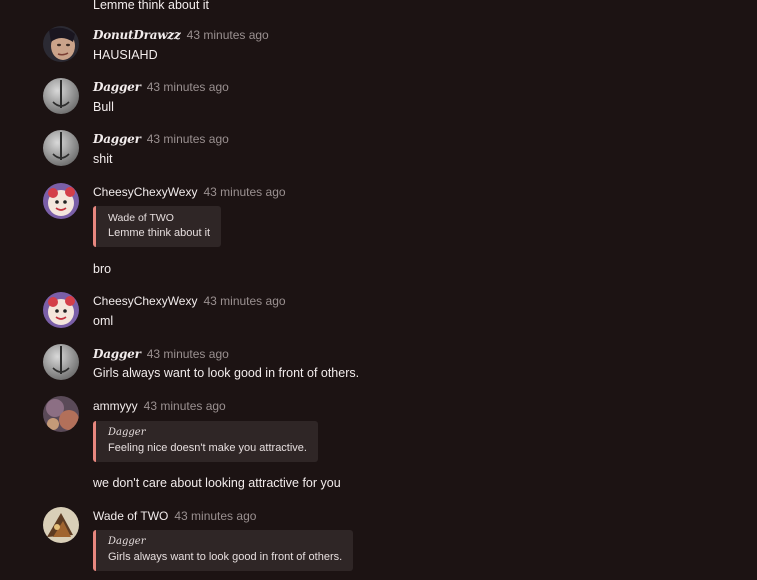 The width and height of the screenshot is (757, 580). What do you see at coordinates (130, 516) in the screenshot?
I see `author-name: Wade of TWO` at bounding box center [130, 516].